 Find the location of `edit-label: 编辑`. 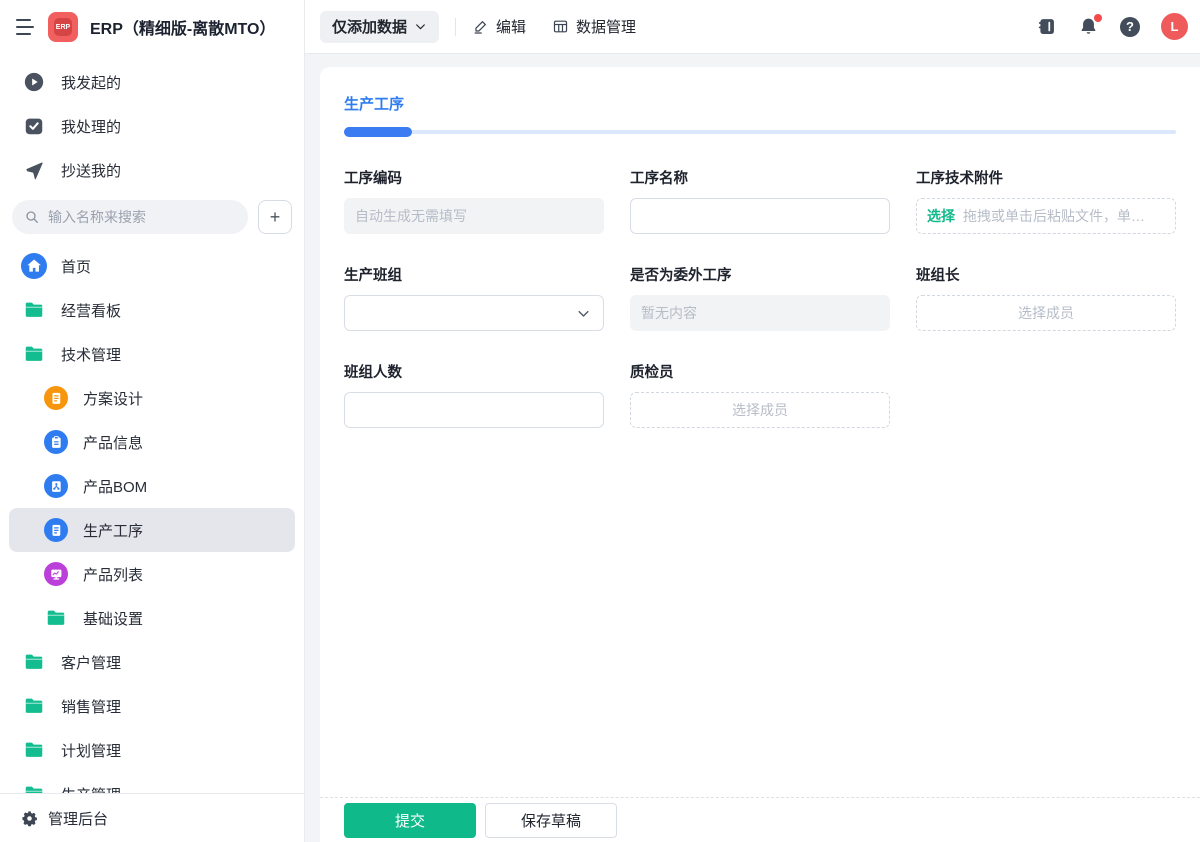

edit-label: 编辑 is located at coordinates (511, 27).